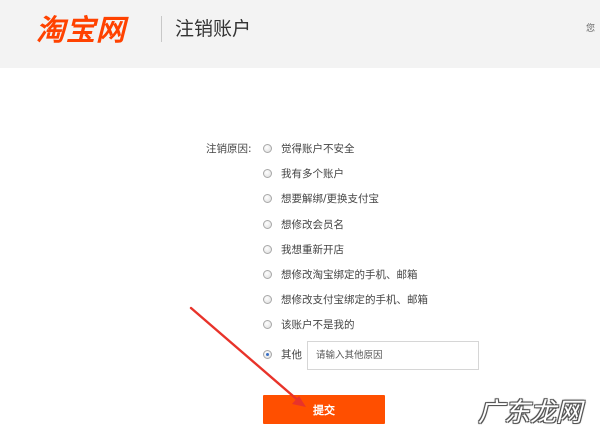  I want to click on page-title: 注销账户, so click(213, 29).